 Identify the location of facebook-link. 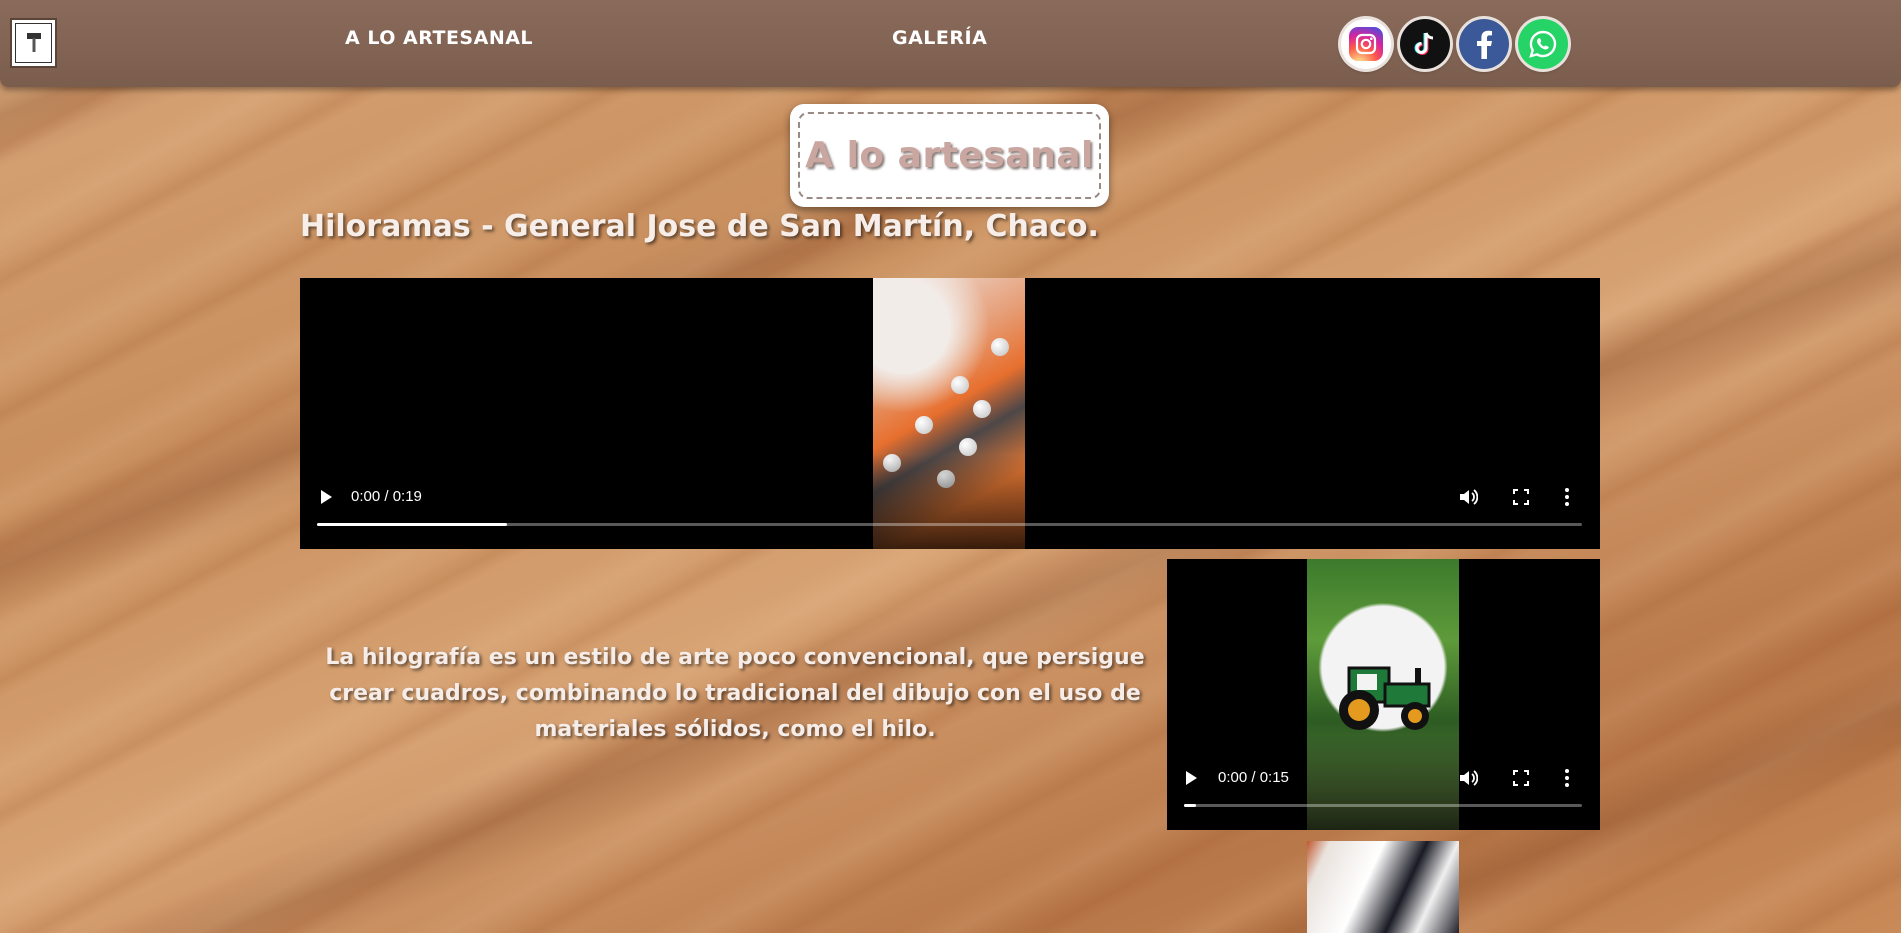
(1484, 44).